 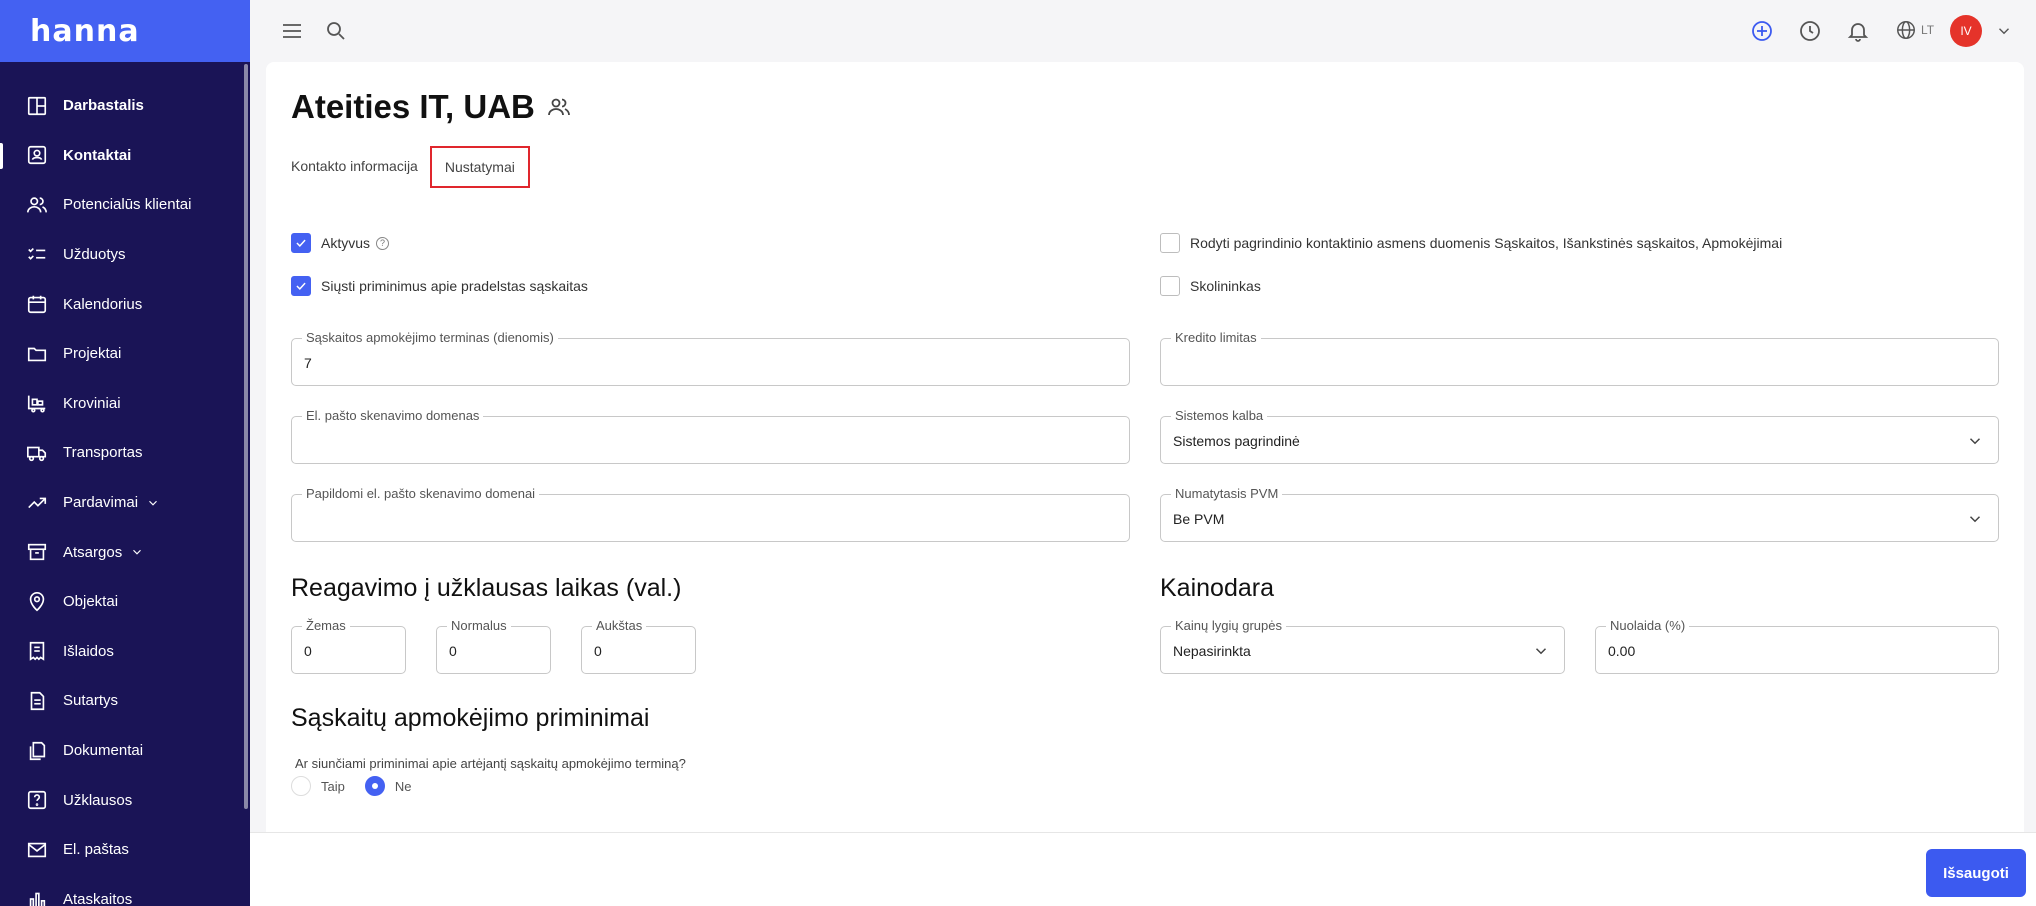 What do you see at coordinates (292, 31) in the screenshot?
I see `hamburger-menu-icon` at bounding box center [292, 31].